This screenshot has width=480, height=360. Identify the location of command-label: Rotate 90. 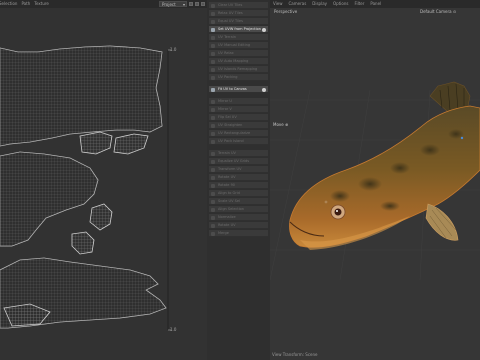
(227, 185).